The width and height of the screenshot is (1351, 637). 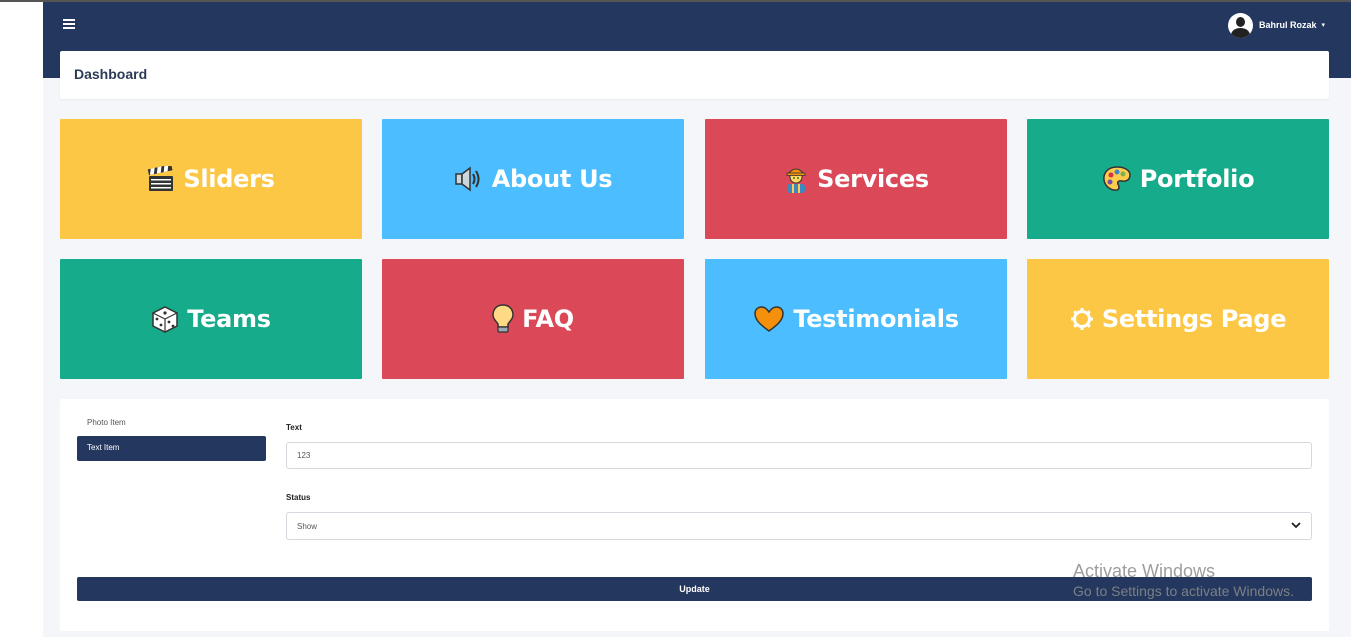 What do you see at coordinates (552, 179) in the screenshot?
I see `tile-label: About Us` at bounding box center [552, 179].